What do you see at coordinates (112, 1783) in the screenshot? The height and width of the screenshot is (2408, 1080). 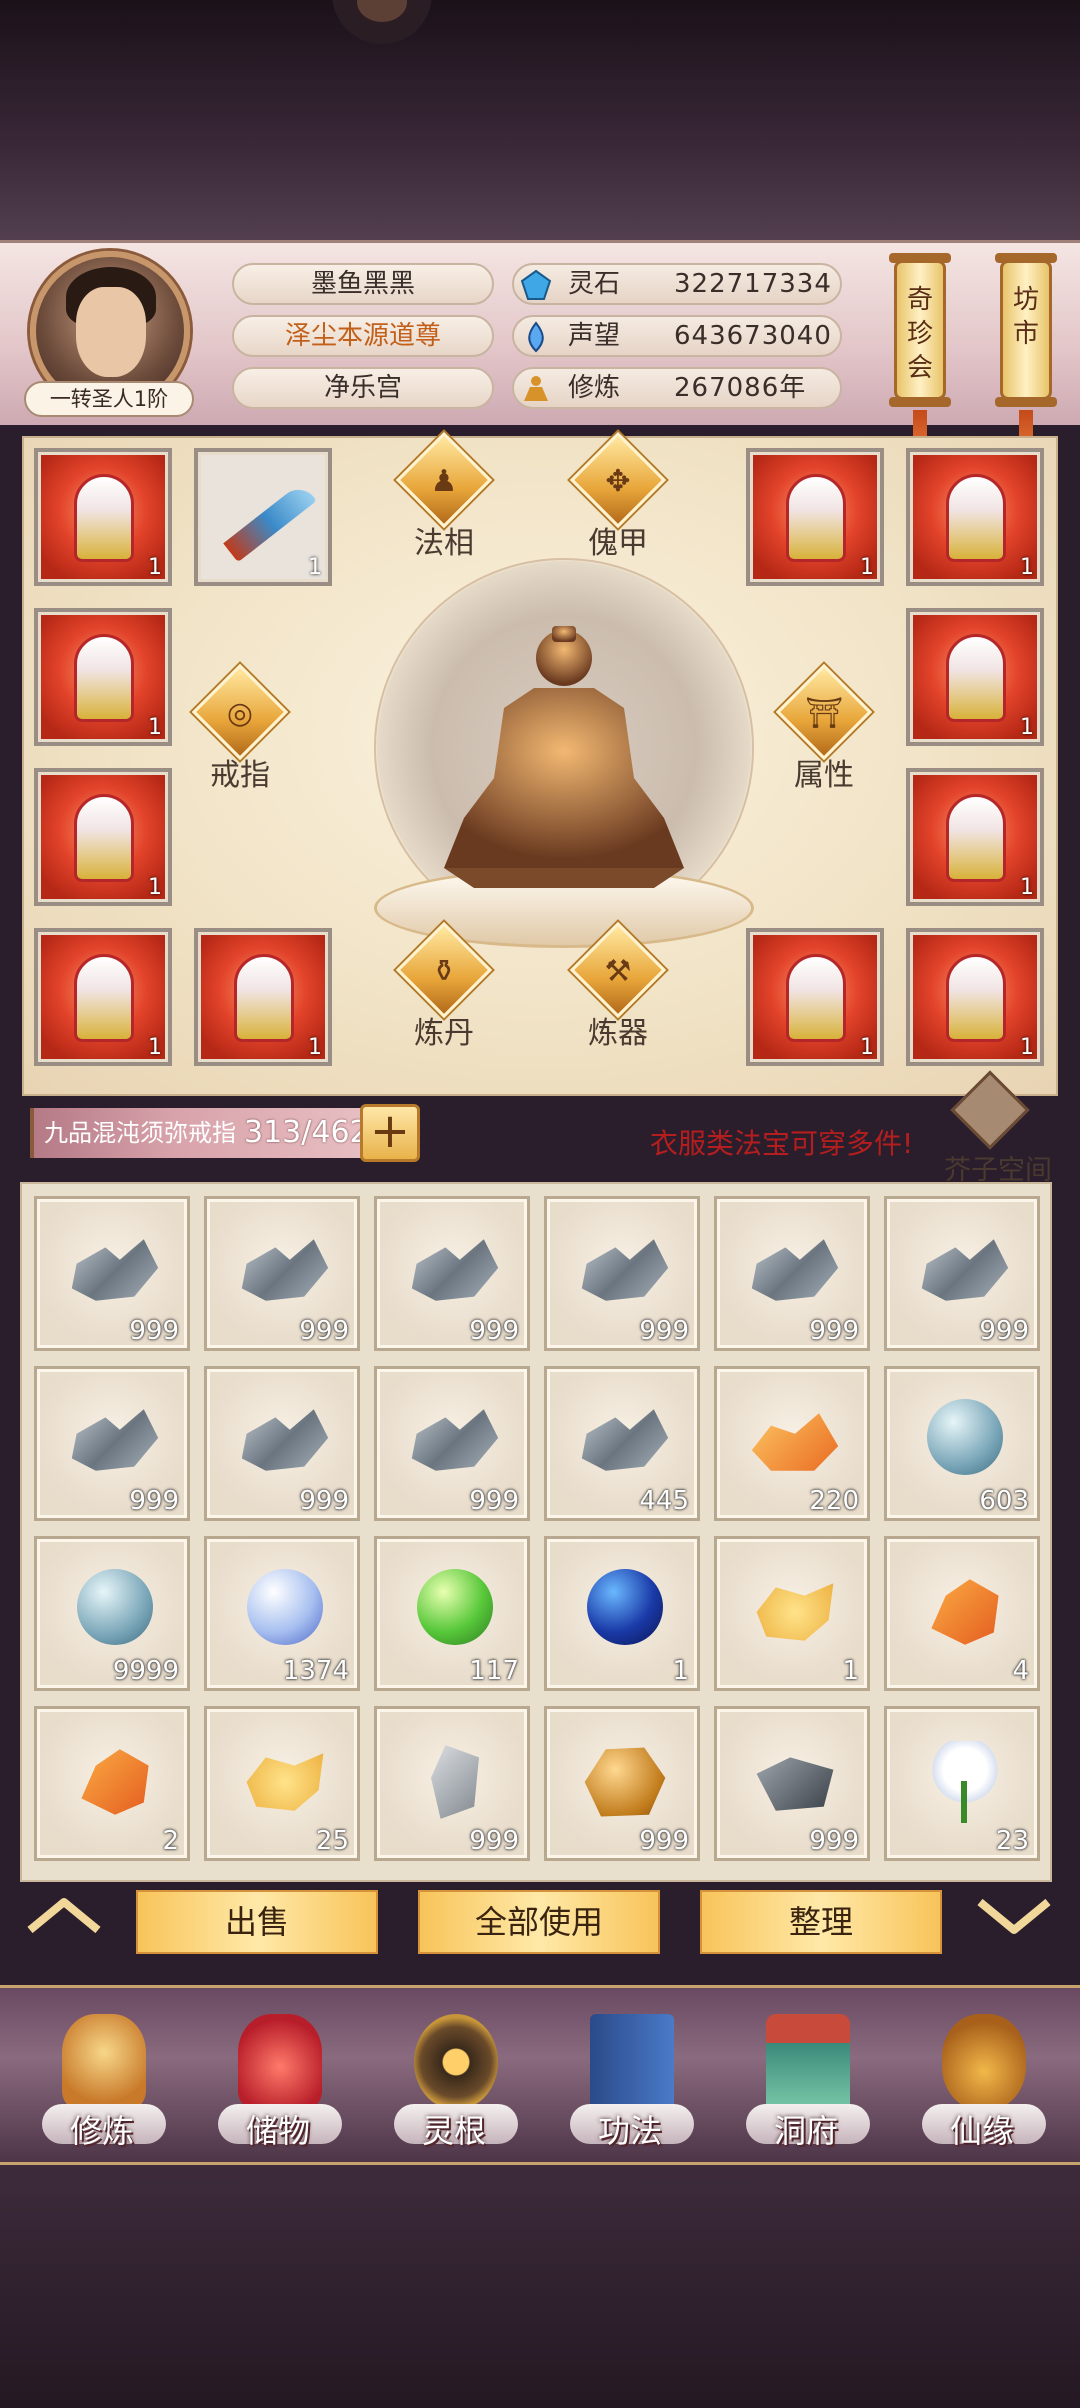 I see `inventory-slot: 2` at bounding box center [112, 1783].